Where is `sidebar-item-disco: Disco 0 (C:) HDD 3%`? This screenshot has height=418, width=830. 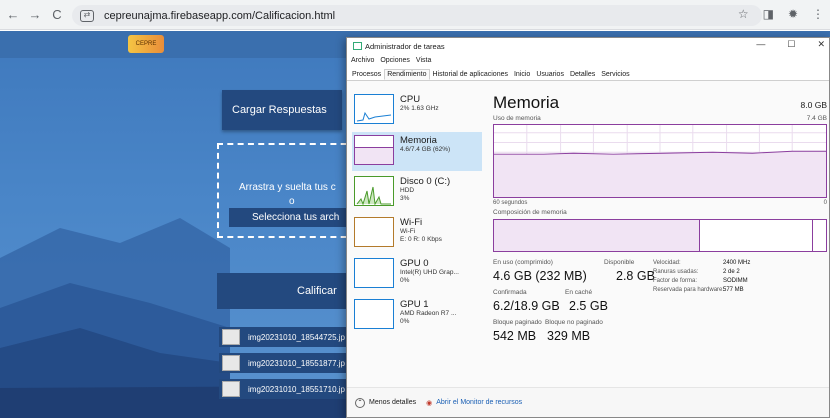
sidebar-item-disco: Disco 0 (C:) HDD 3% is located at coordinates (417, 192).